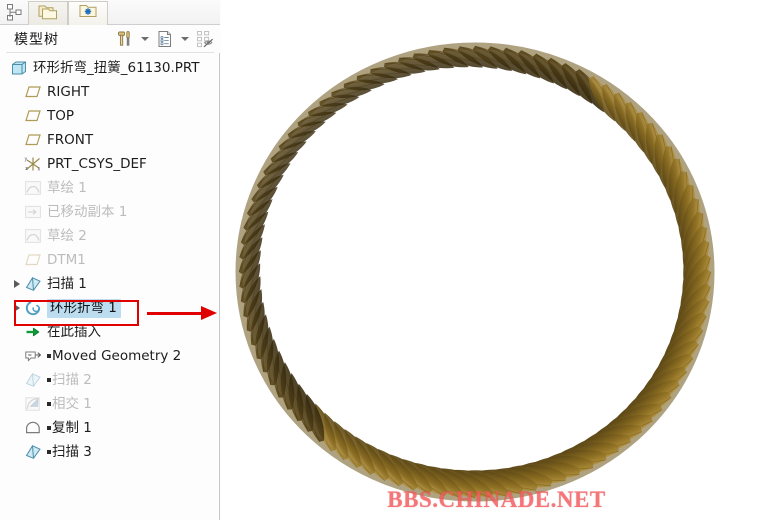  What do you see at coordinates (33, 404) in the screenshot?
I see `intersect-icon` at bounding box center [33, 404].